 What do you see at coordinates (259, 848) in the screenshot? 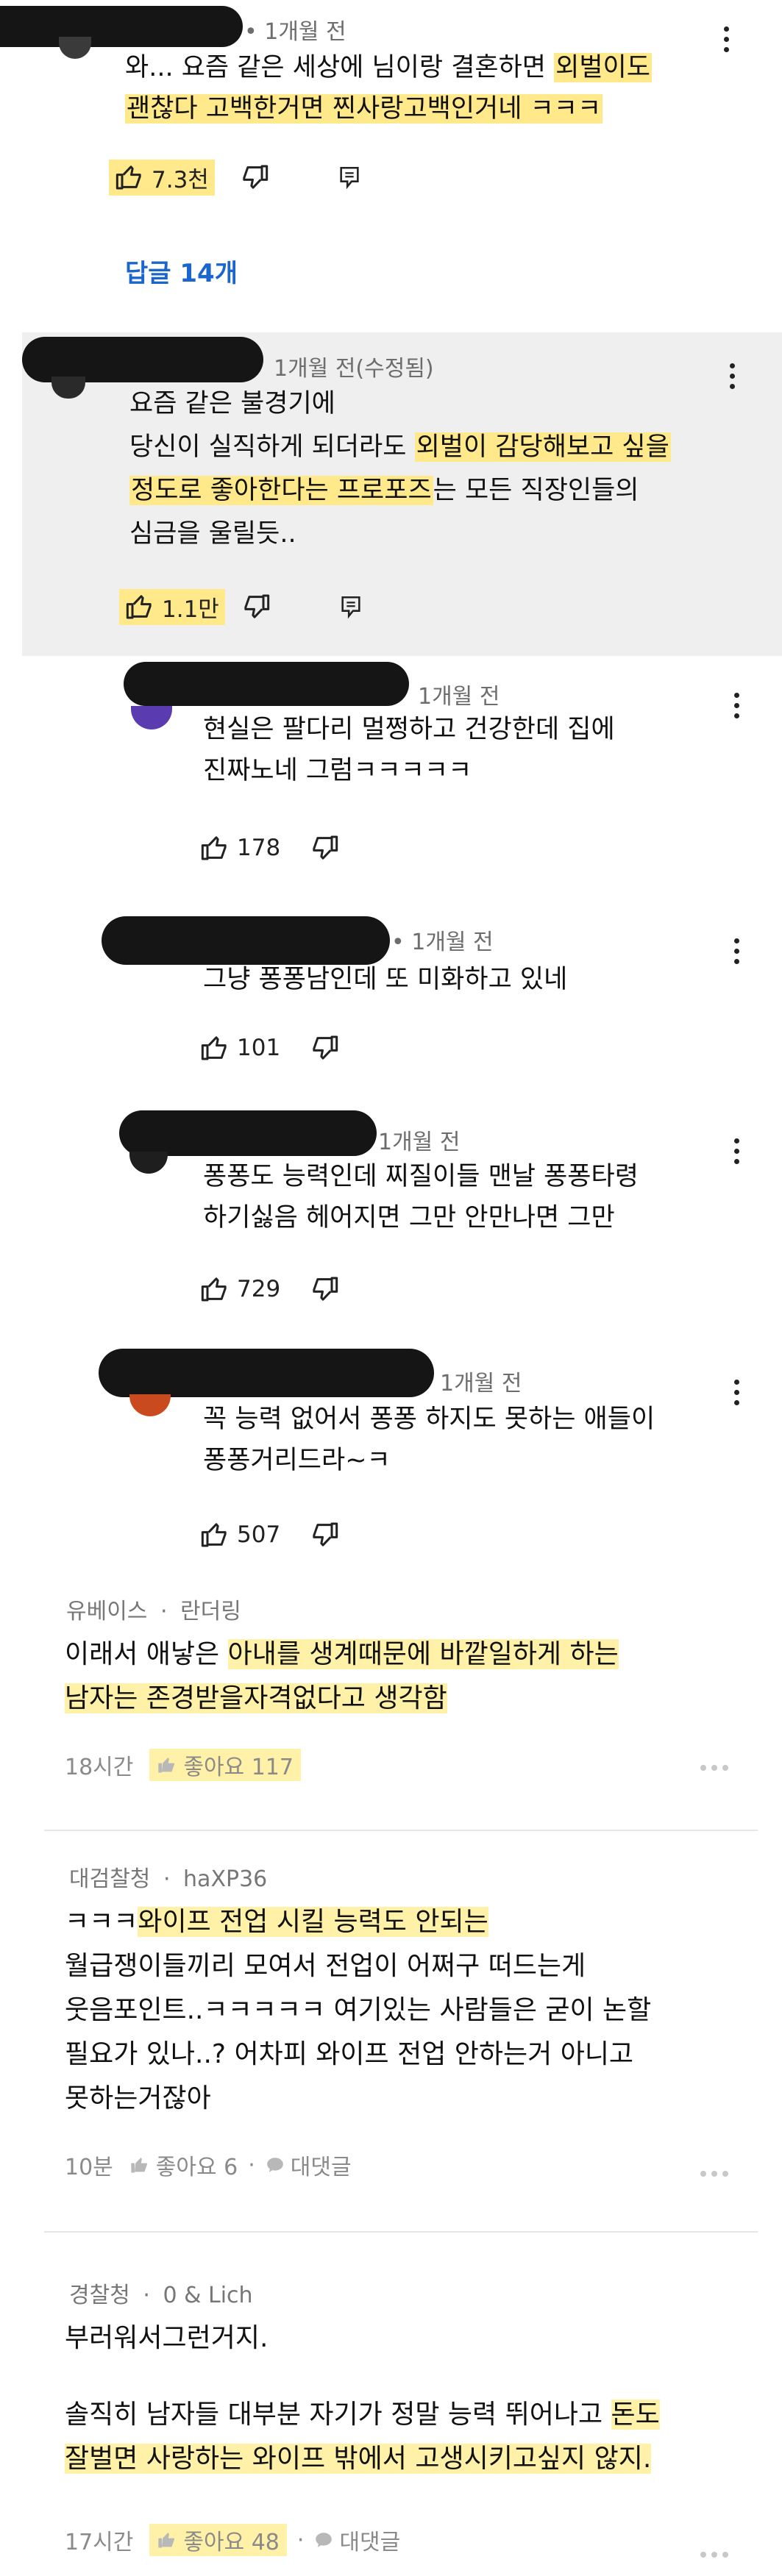
I see `like-count: 178` at bounding box center [259, 848].